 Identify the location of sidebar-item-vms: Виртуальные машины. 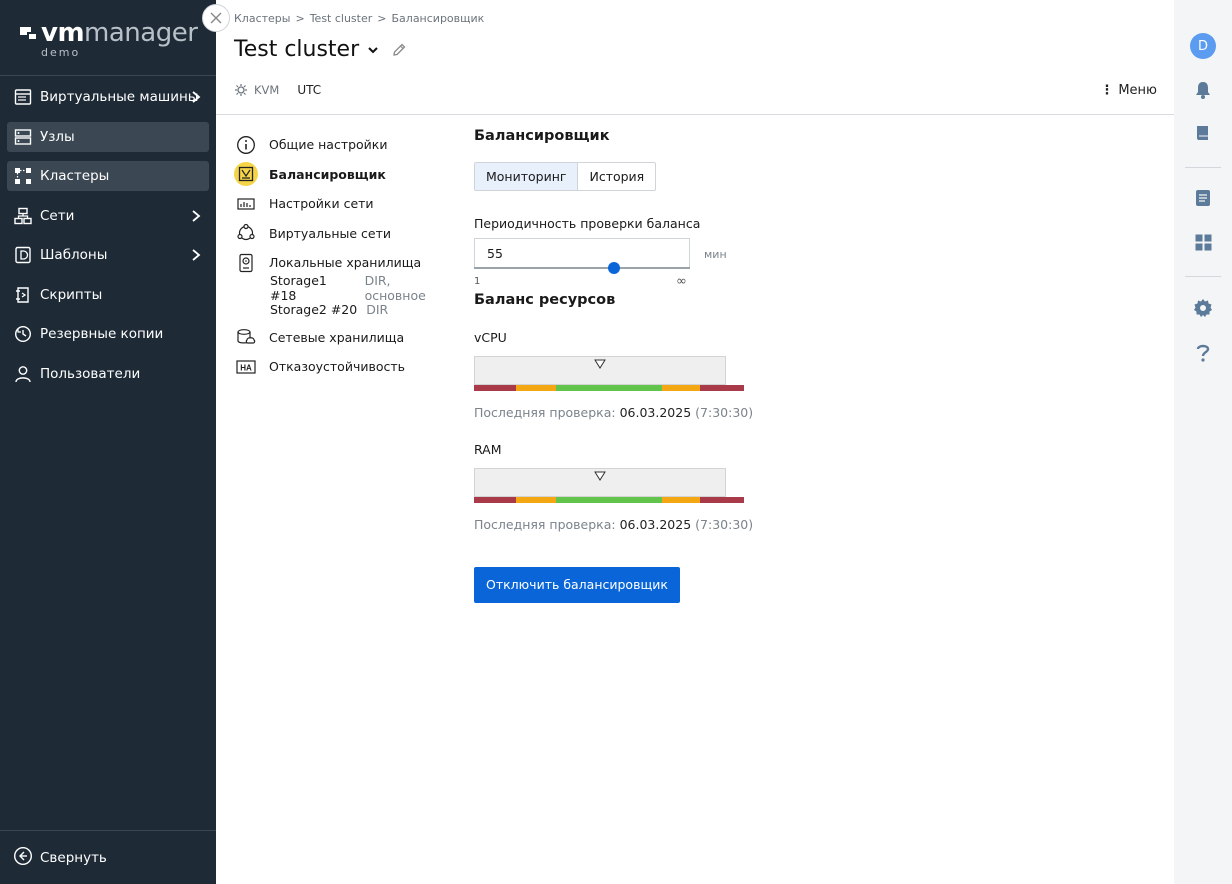
(108, 97).